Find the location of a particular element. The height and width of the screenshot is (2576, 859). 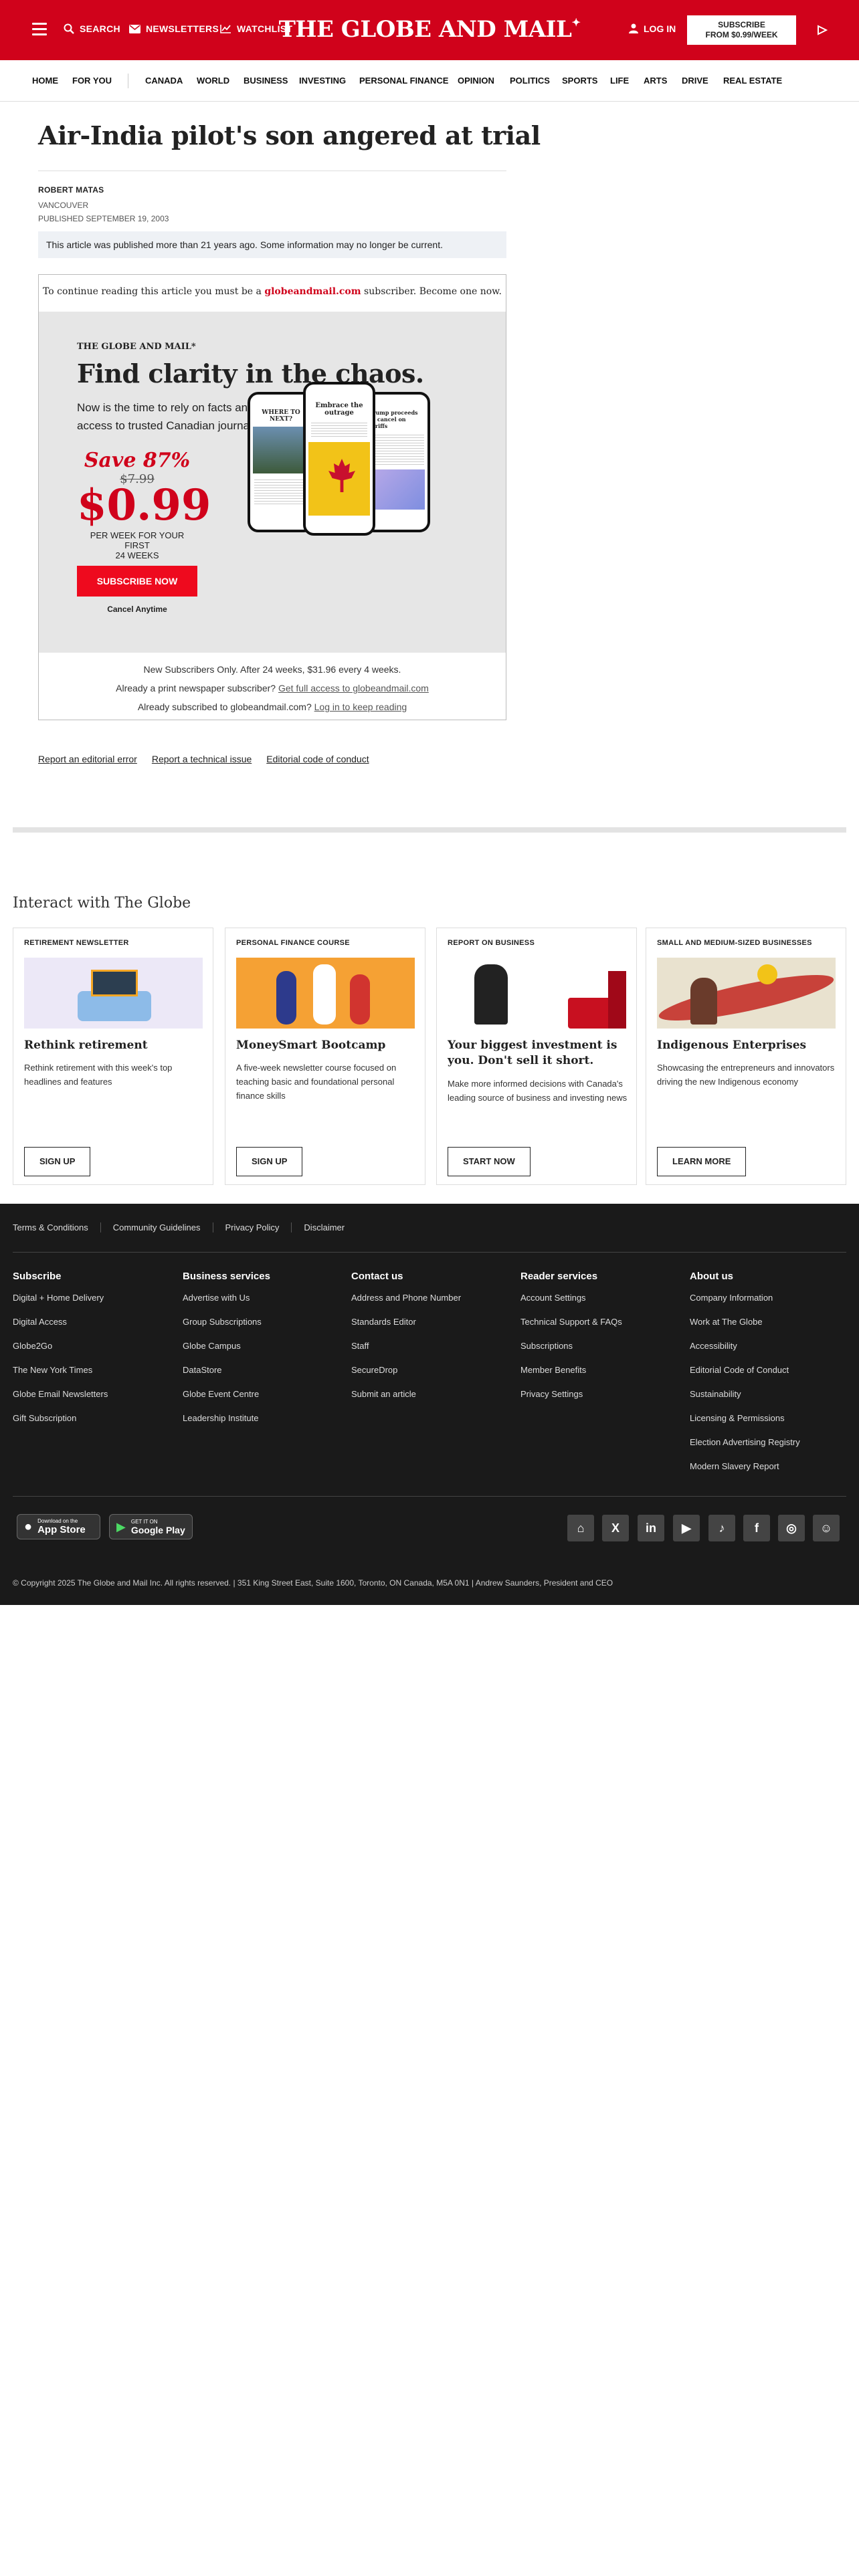

footer-link: Globe Email Newsletters is located at coordinates (61, 1401).